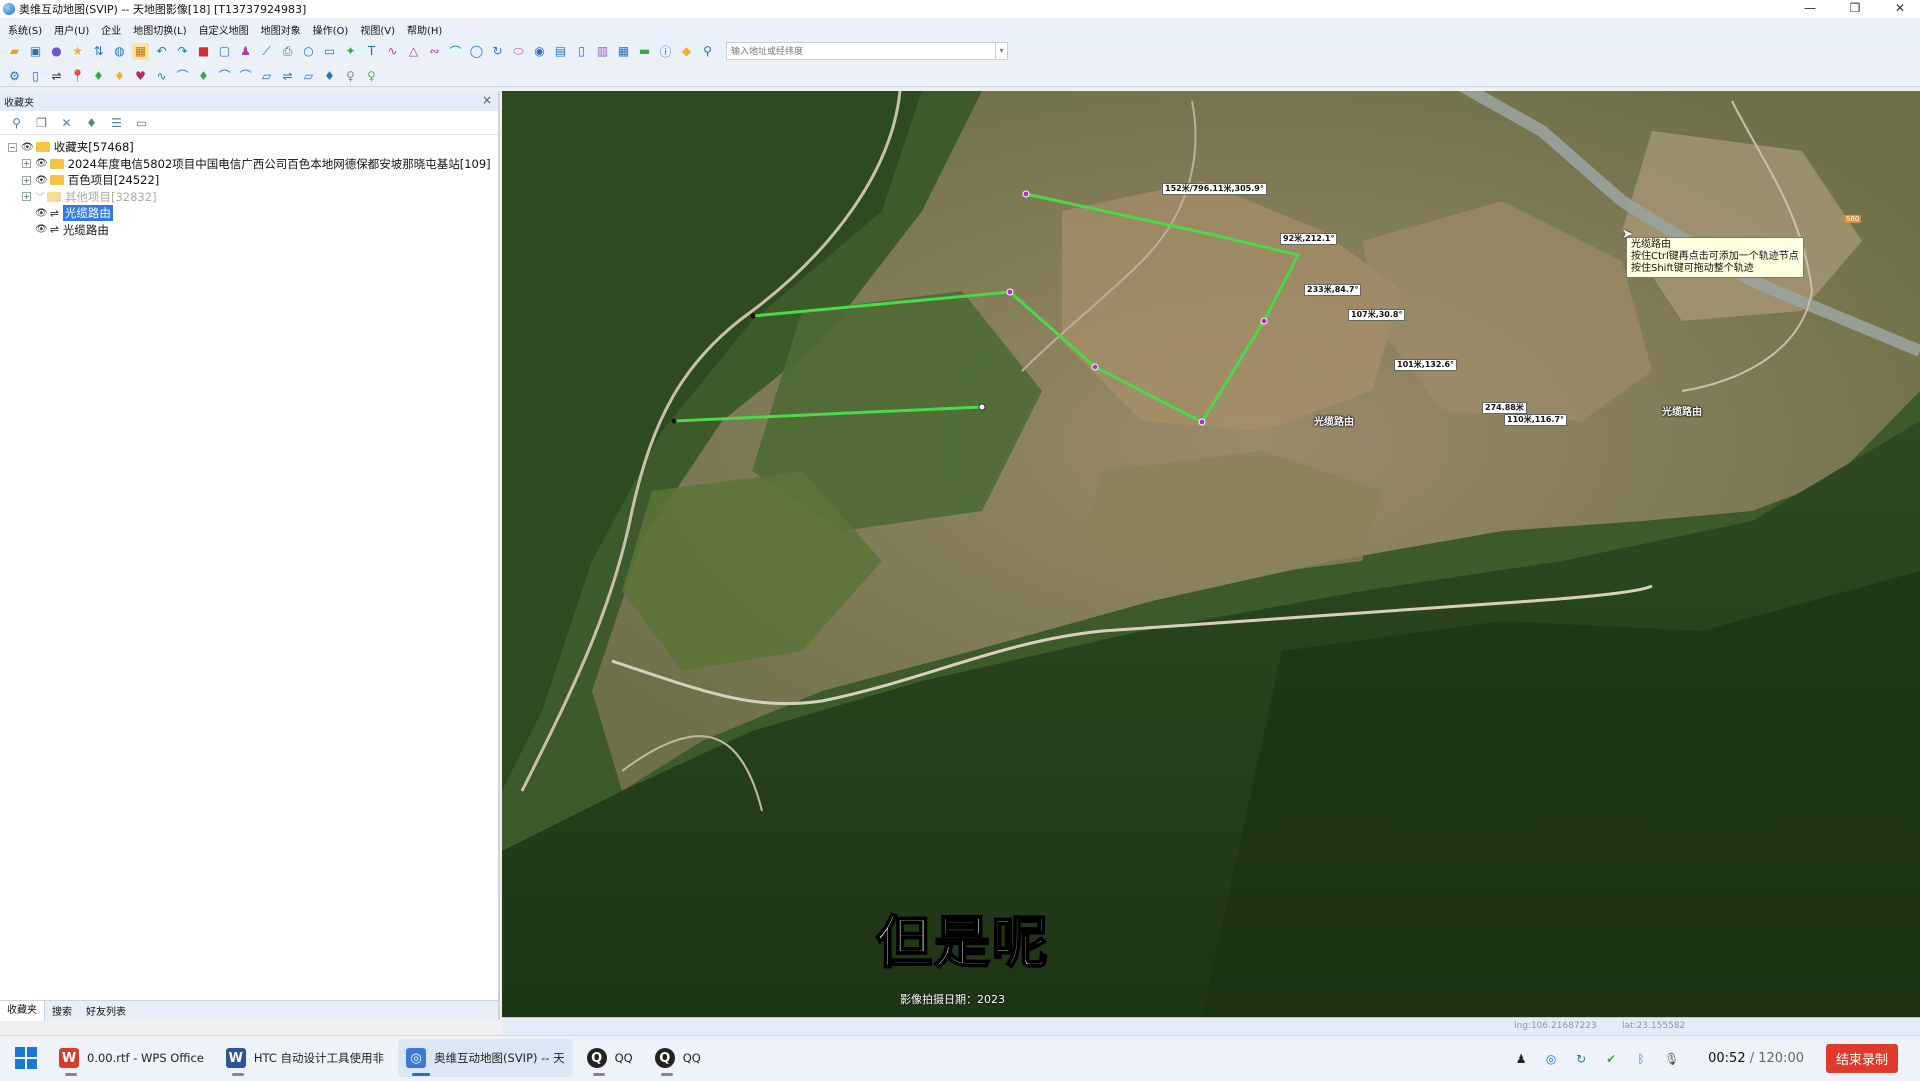 The image size is (1920, 1081). Describe the element at coordinates (1581, 1059) in the screenshot. I see `sync-tray-icon: ↻` at that location.